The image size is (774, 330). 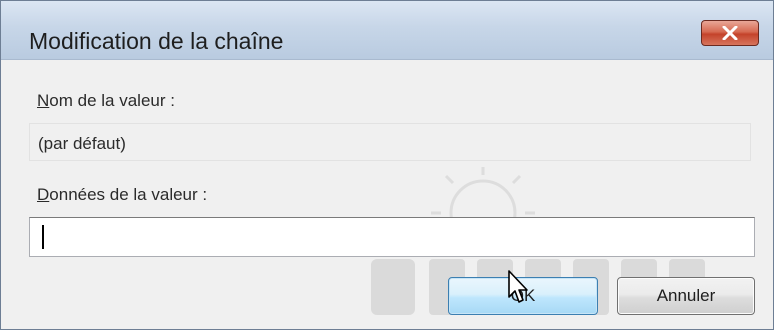 I want to click on value-name-label-text: om de la valeur :, so click(x=112, y=100).